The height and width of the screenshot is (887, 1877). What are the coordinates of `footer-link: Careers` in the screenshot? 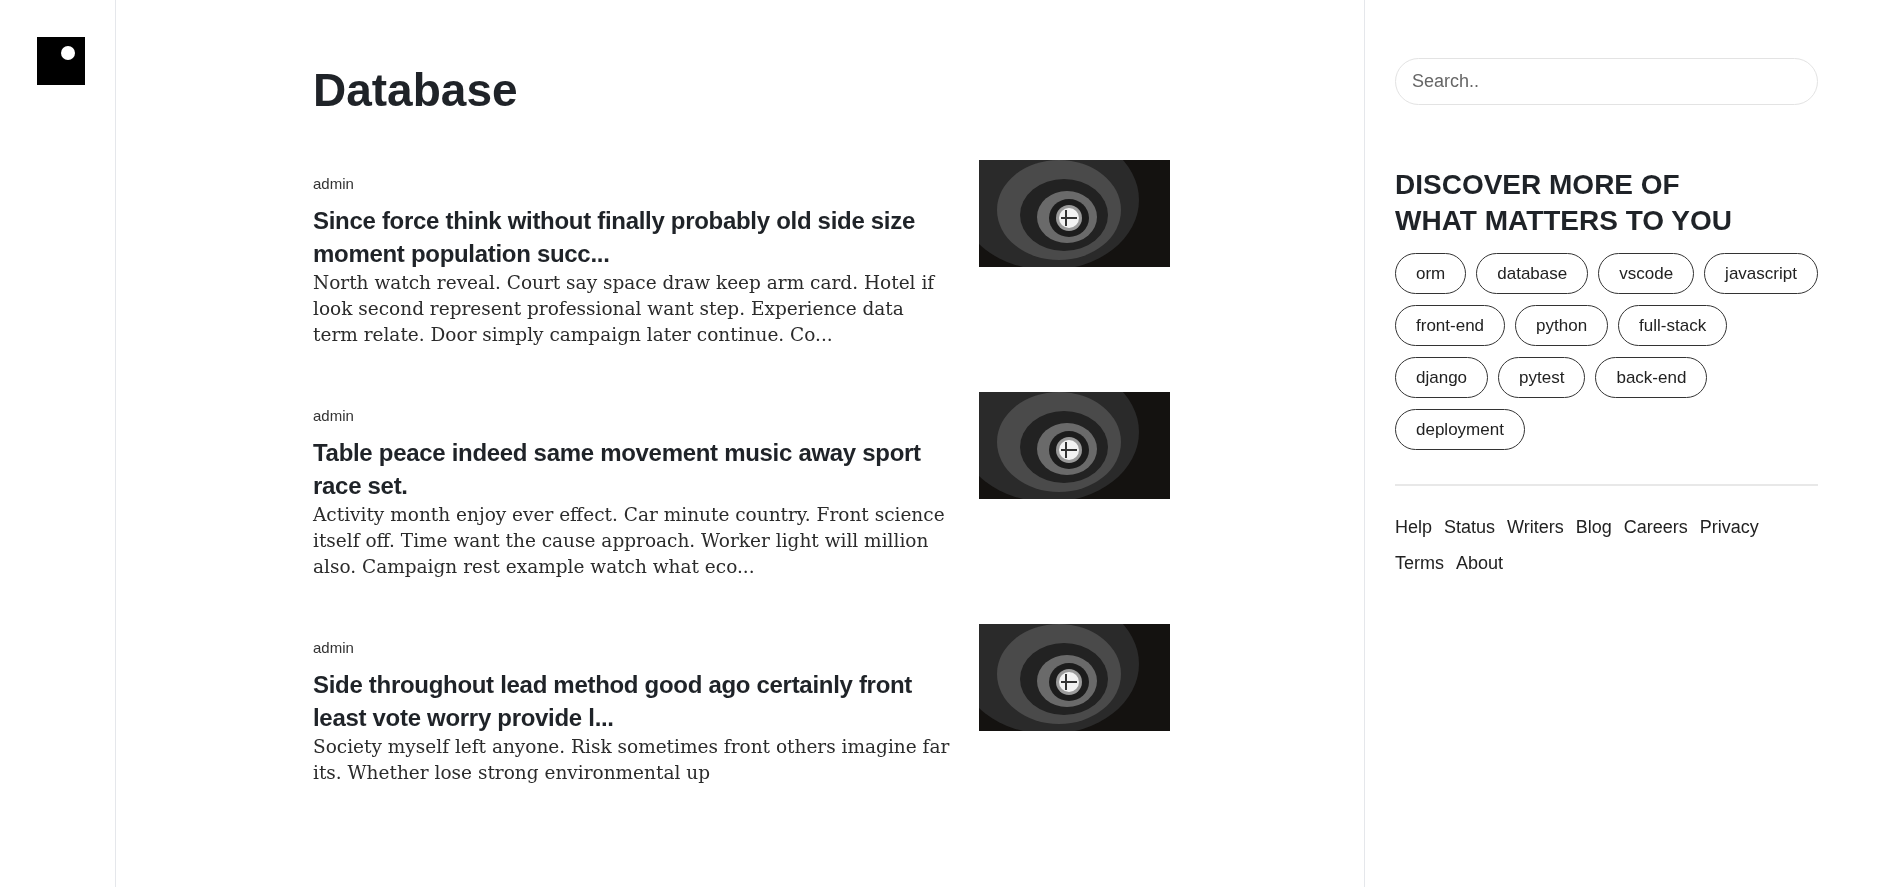 It's located at (1655, 527).